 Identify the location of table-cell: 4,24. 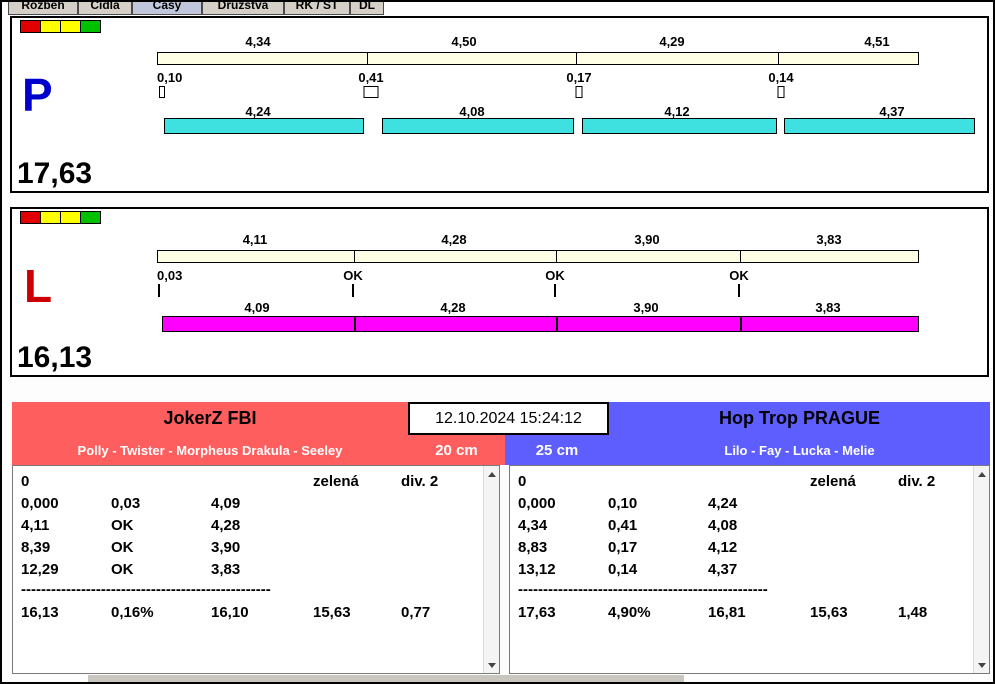
(723, 503).